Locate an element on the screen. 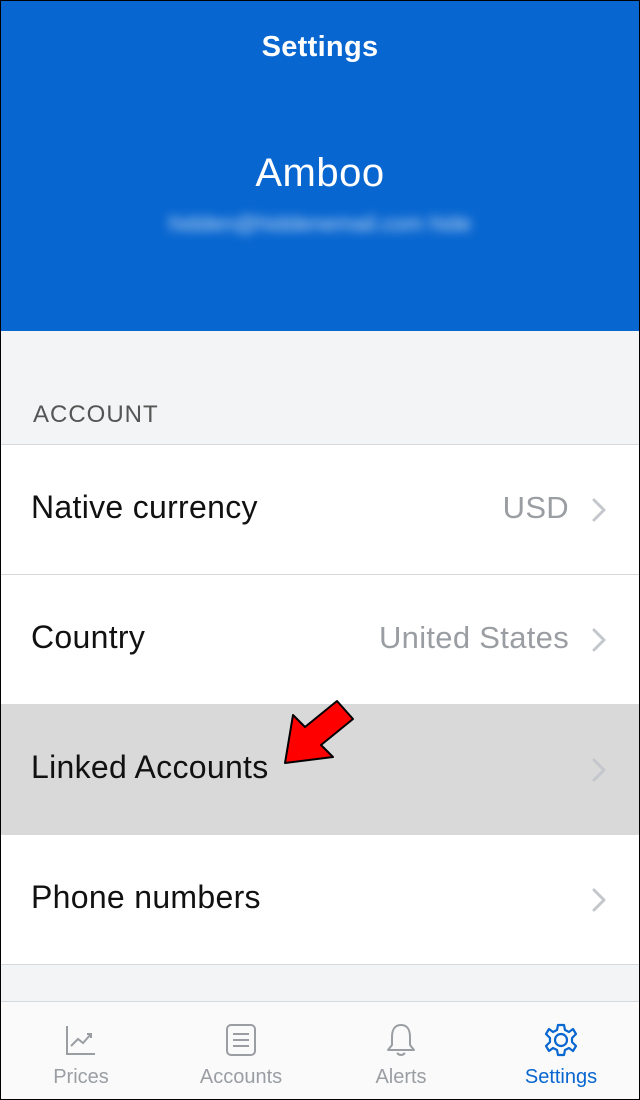 The height and width of the screenshot is (1100, 640). tab-settings: Settings is located at coordinates (560, 1050).